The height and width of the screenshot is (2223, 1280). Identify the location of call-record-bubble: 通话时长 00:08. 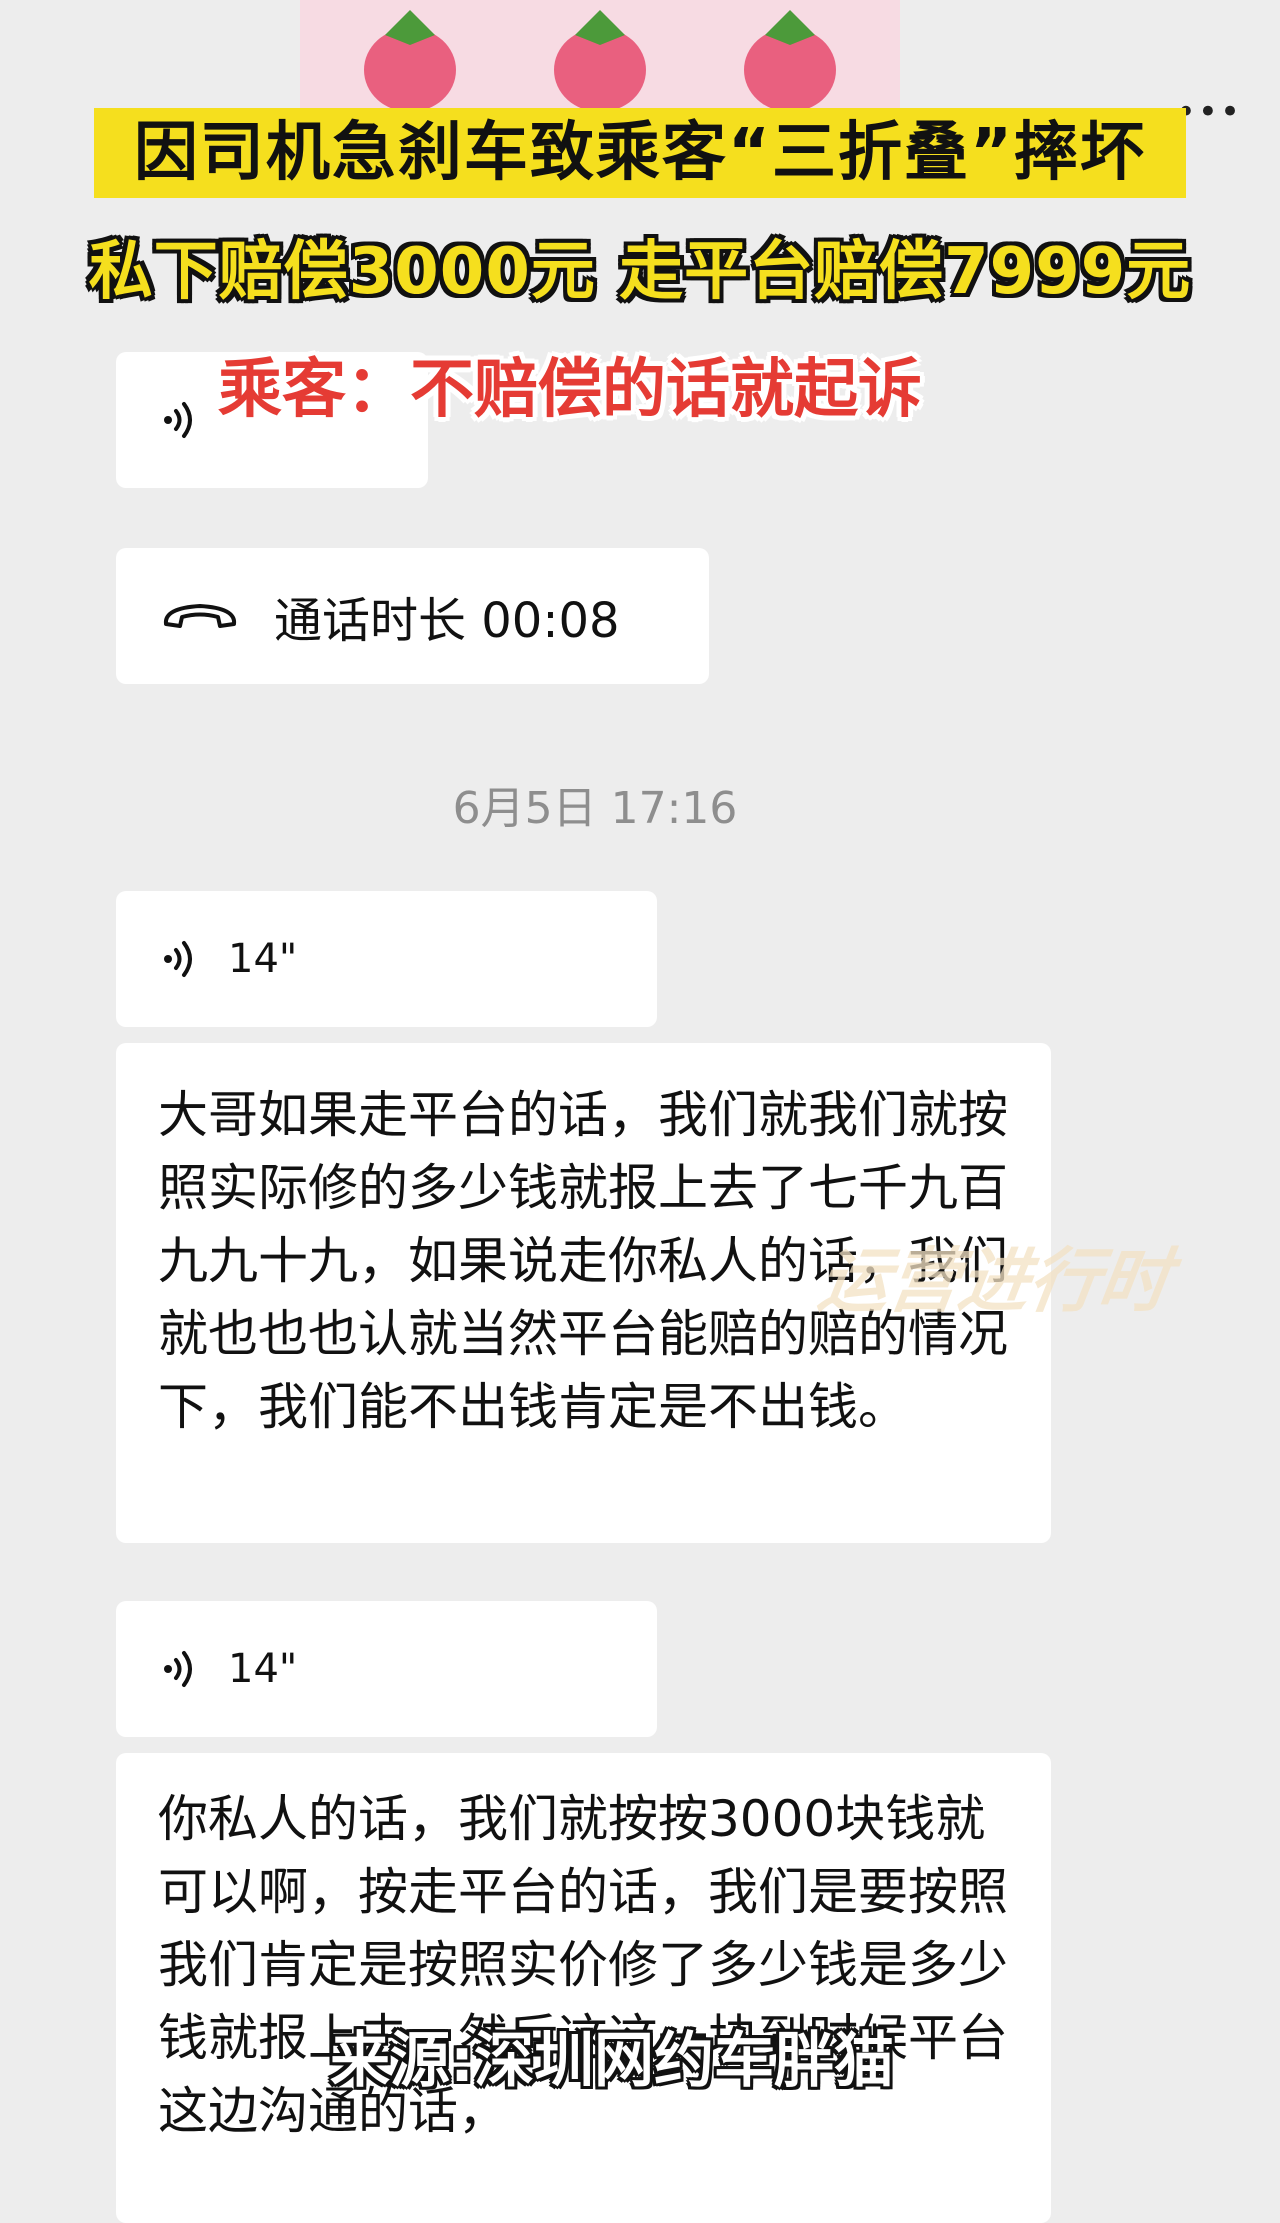
(412, 616).